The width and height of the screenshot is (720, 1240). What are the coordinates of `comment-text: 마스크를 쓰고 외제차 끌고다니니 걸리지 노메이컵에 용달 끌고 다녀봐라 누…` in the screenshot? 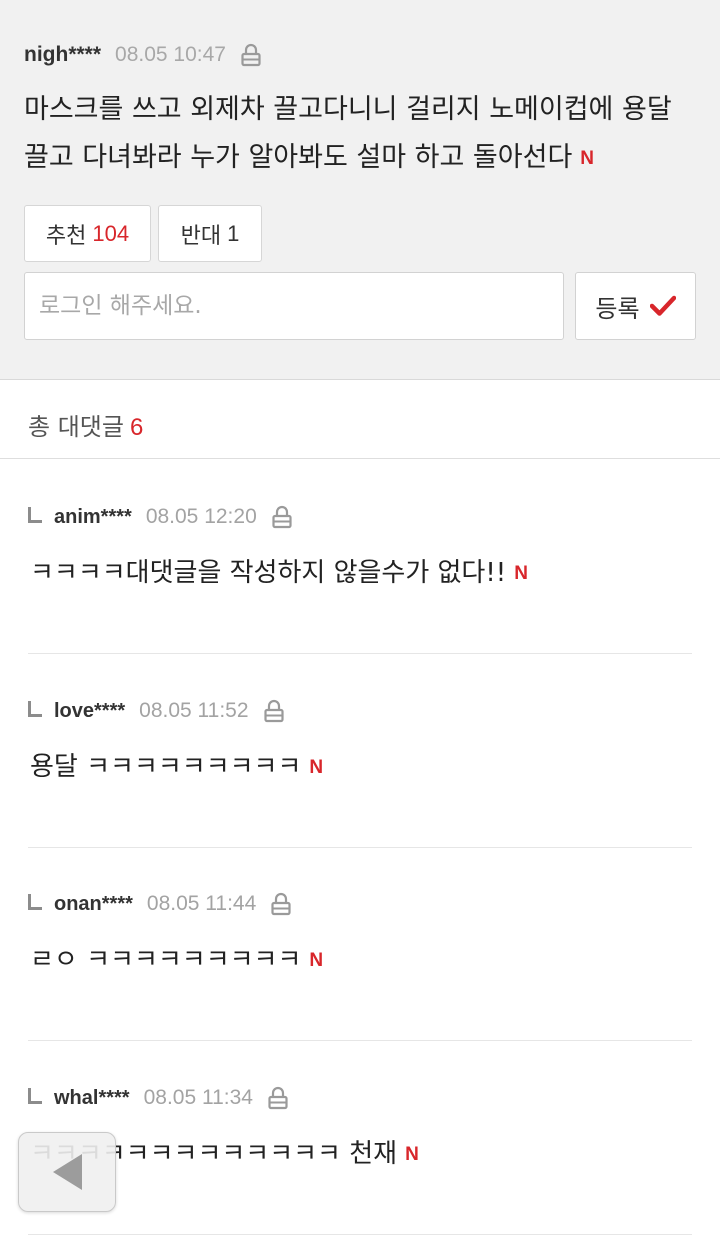 It's located at (348, 133).